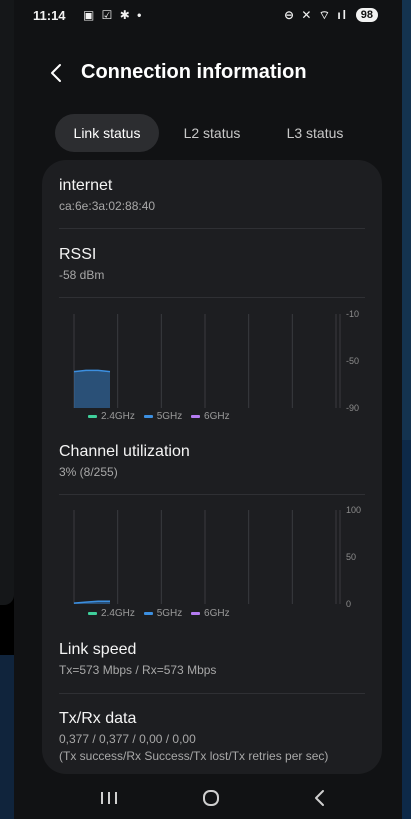 The height and width of the screenshot is (819, 411). Describe the element at coordinates (7, 302) in the screenshot. I see `background-app-panel` at that location.